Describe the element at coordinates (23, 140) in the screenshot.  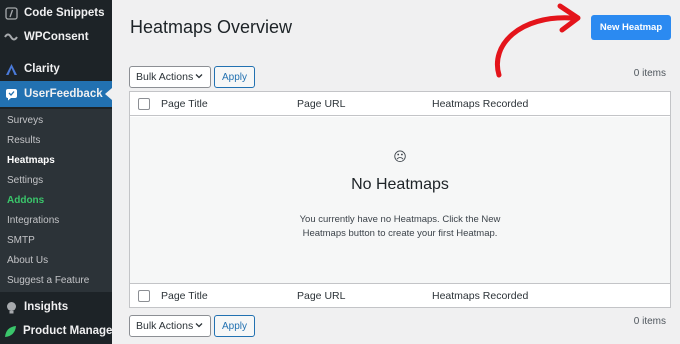
I see `submenu-results: Results` at that location.